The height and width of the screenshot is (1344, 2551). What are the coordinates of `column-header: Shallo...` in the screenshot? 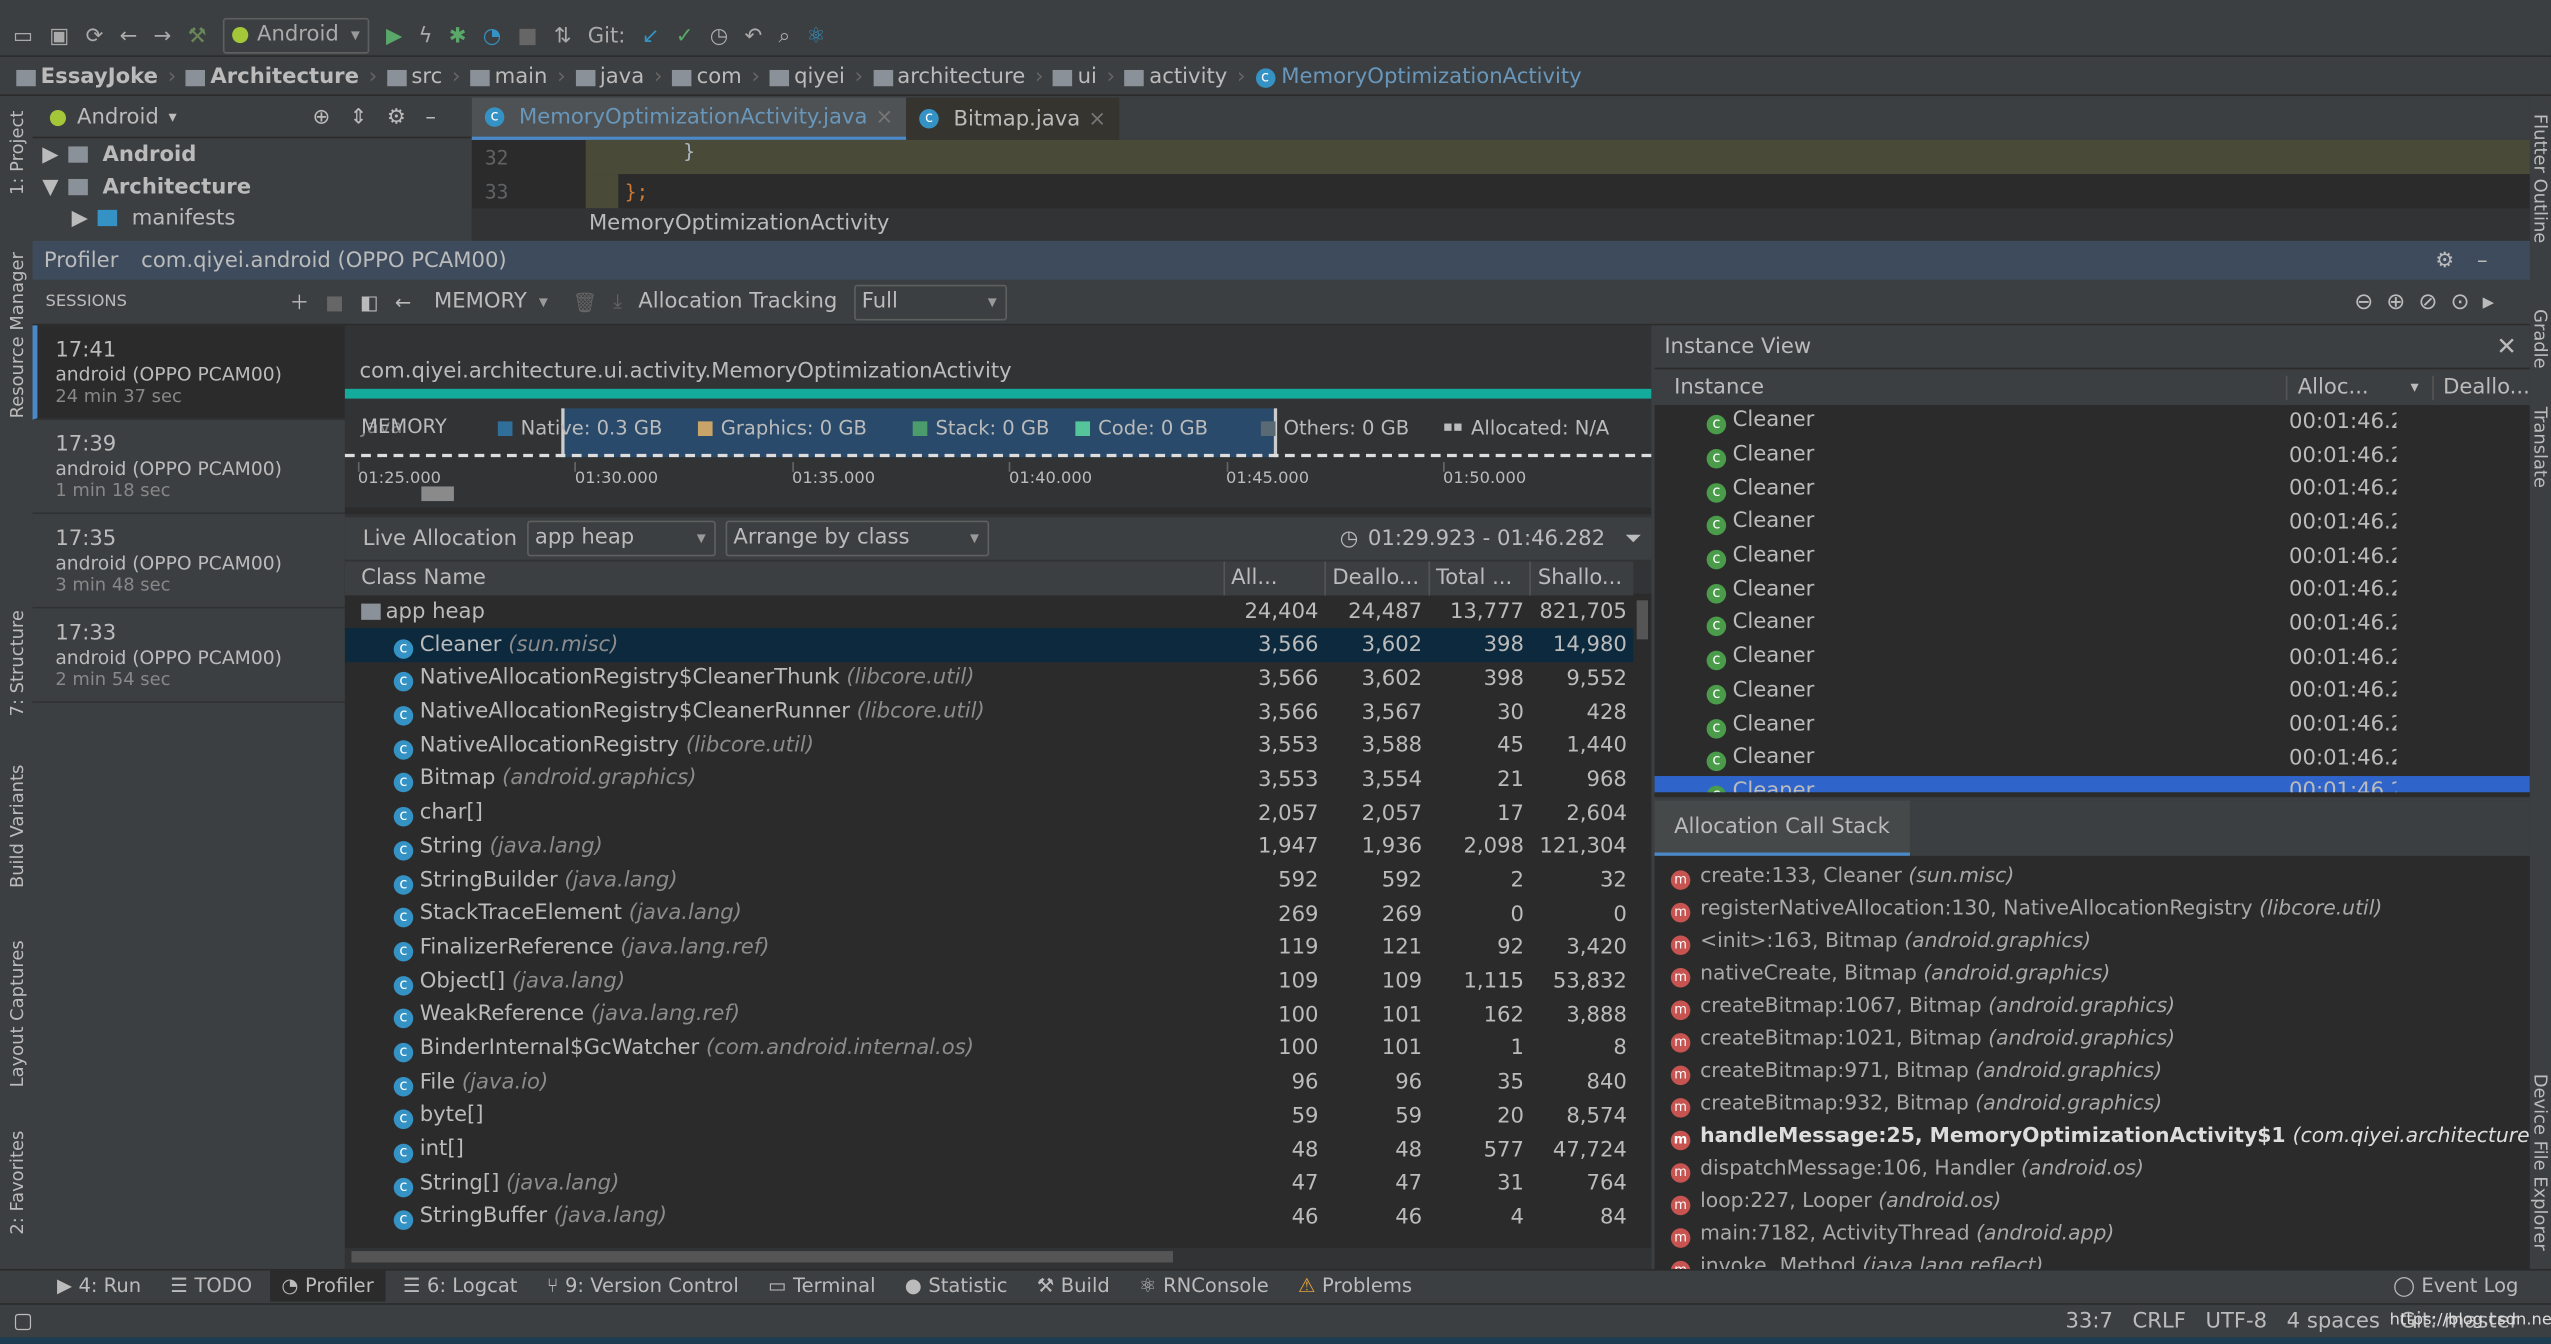 It's located at (1581, 578).